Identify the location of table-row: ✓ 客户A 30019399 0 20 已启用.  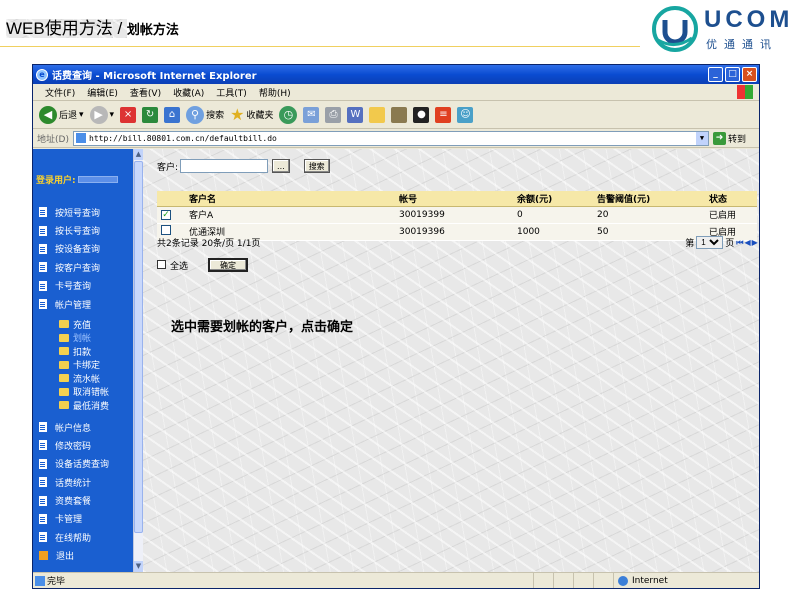
(457, 215).